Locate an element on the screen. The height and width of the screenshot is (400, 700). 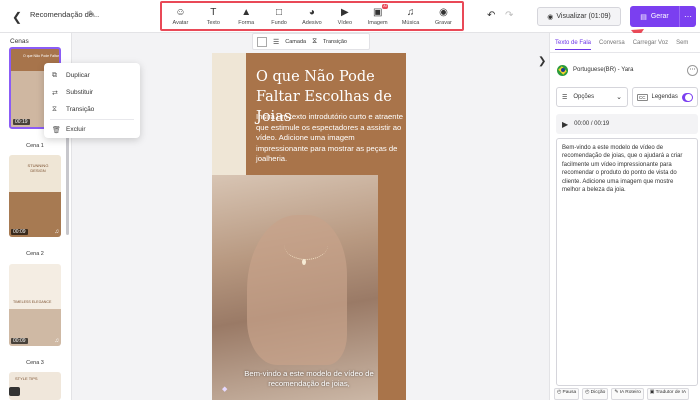
tab-no-voice: Sem is located at coordinates (682, 43).